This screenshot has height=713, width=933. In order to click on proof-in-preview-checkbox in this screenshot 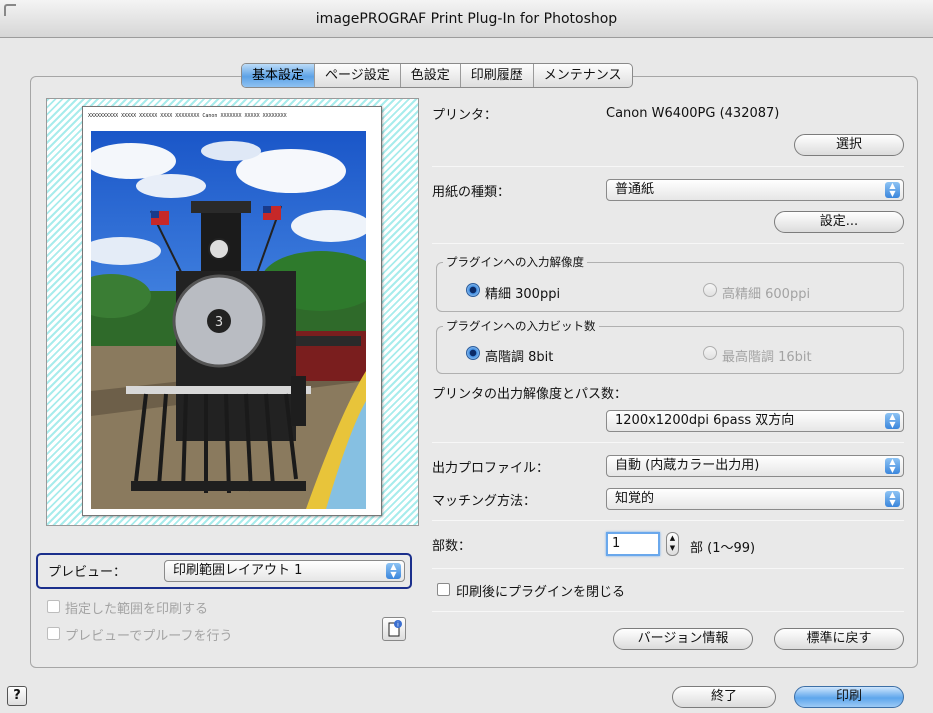, I will do `click(53, 633)`.